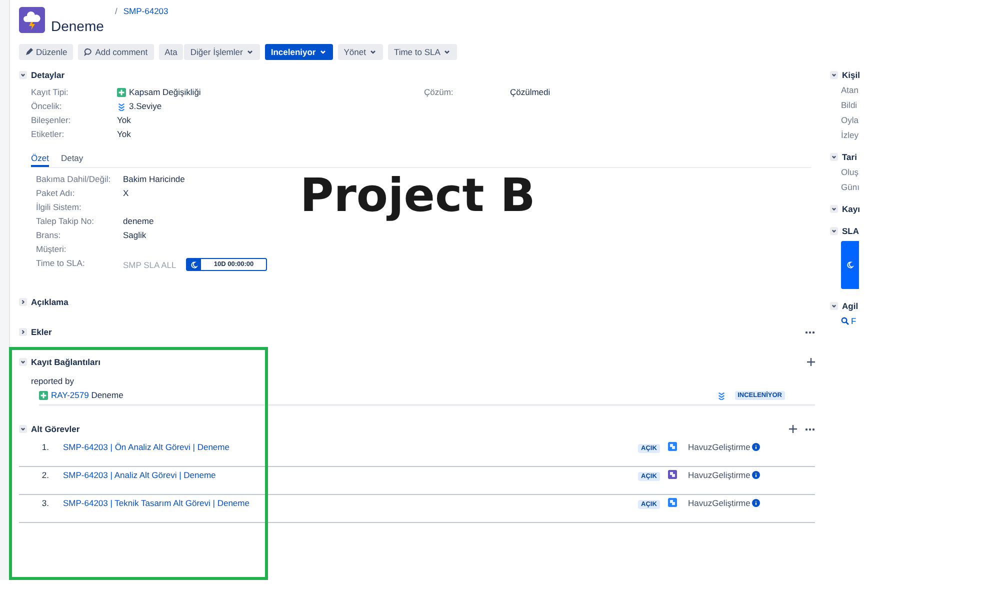 The image size is (999, 609). Describe the element at coordinates (145, 106) in the screenshot. I see `field-value: 3.Seviye` at that location.